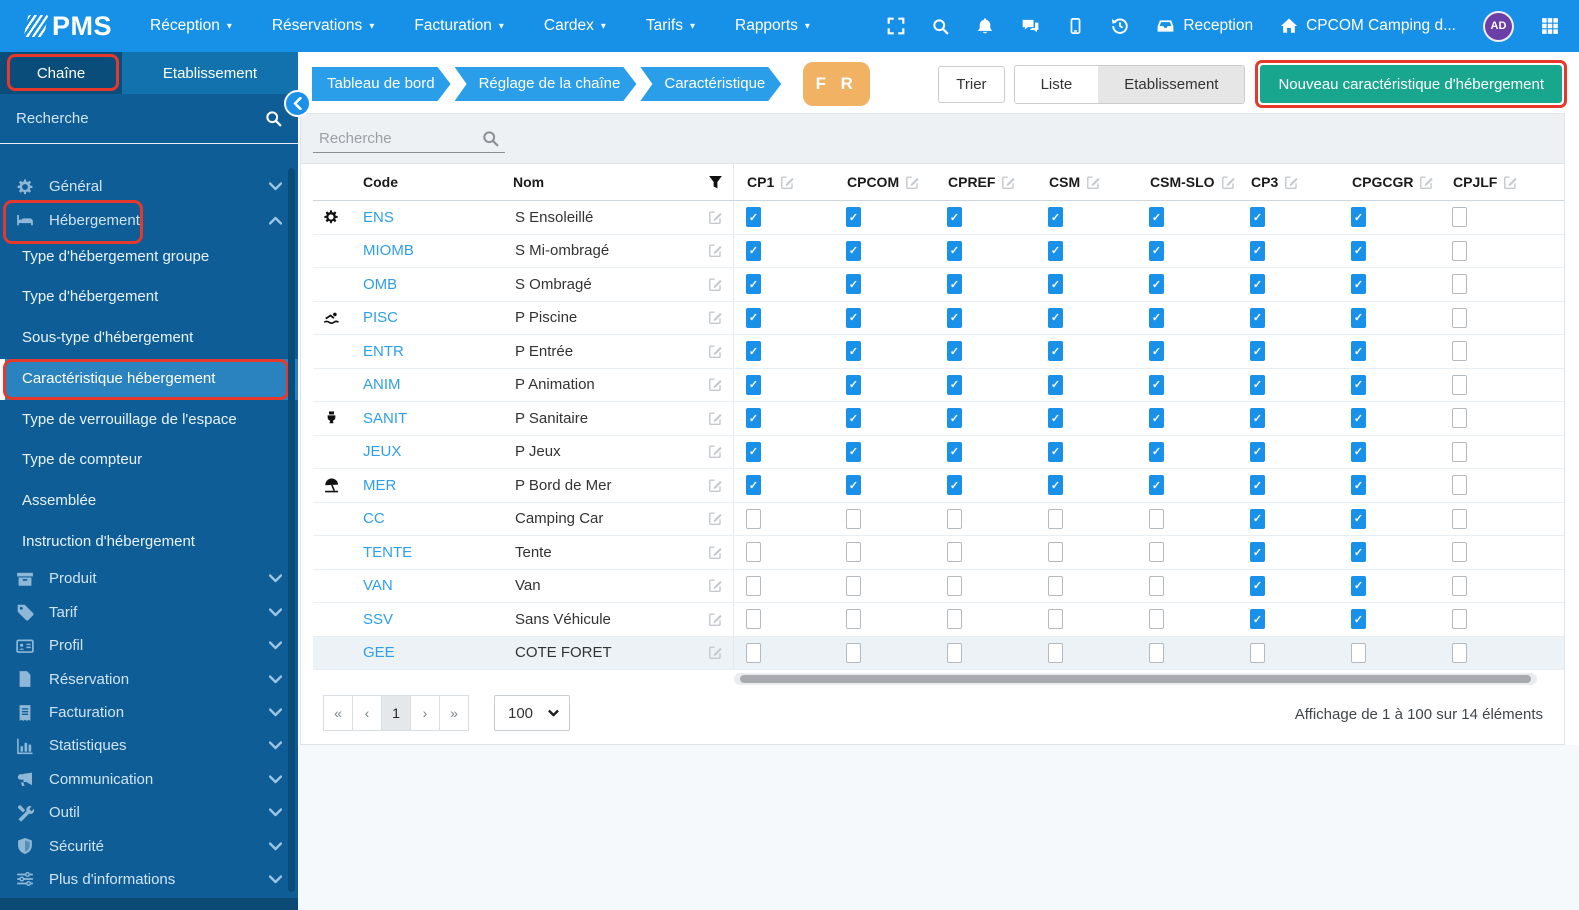  What do you see at coordinates (1055, 518) in the screenshot?
I see `checkbox-cc-csm` at bounding box center [1055, 518].